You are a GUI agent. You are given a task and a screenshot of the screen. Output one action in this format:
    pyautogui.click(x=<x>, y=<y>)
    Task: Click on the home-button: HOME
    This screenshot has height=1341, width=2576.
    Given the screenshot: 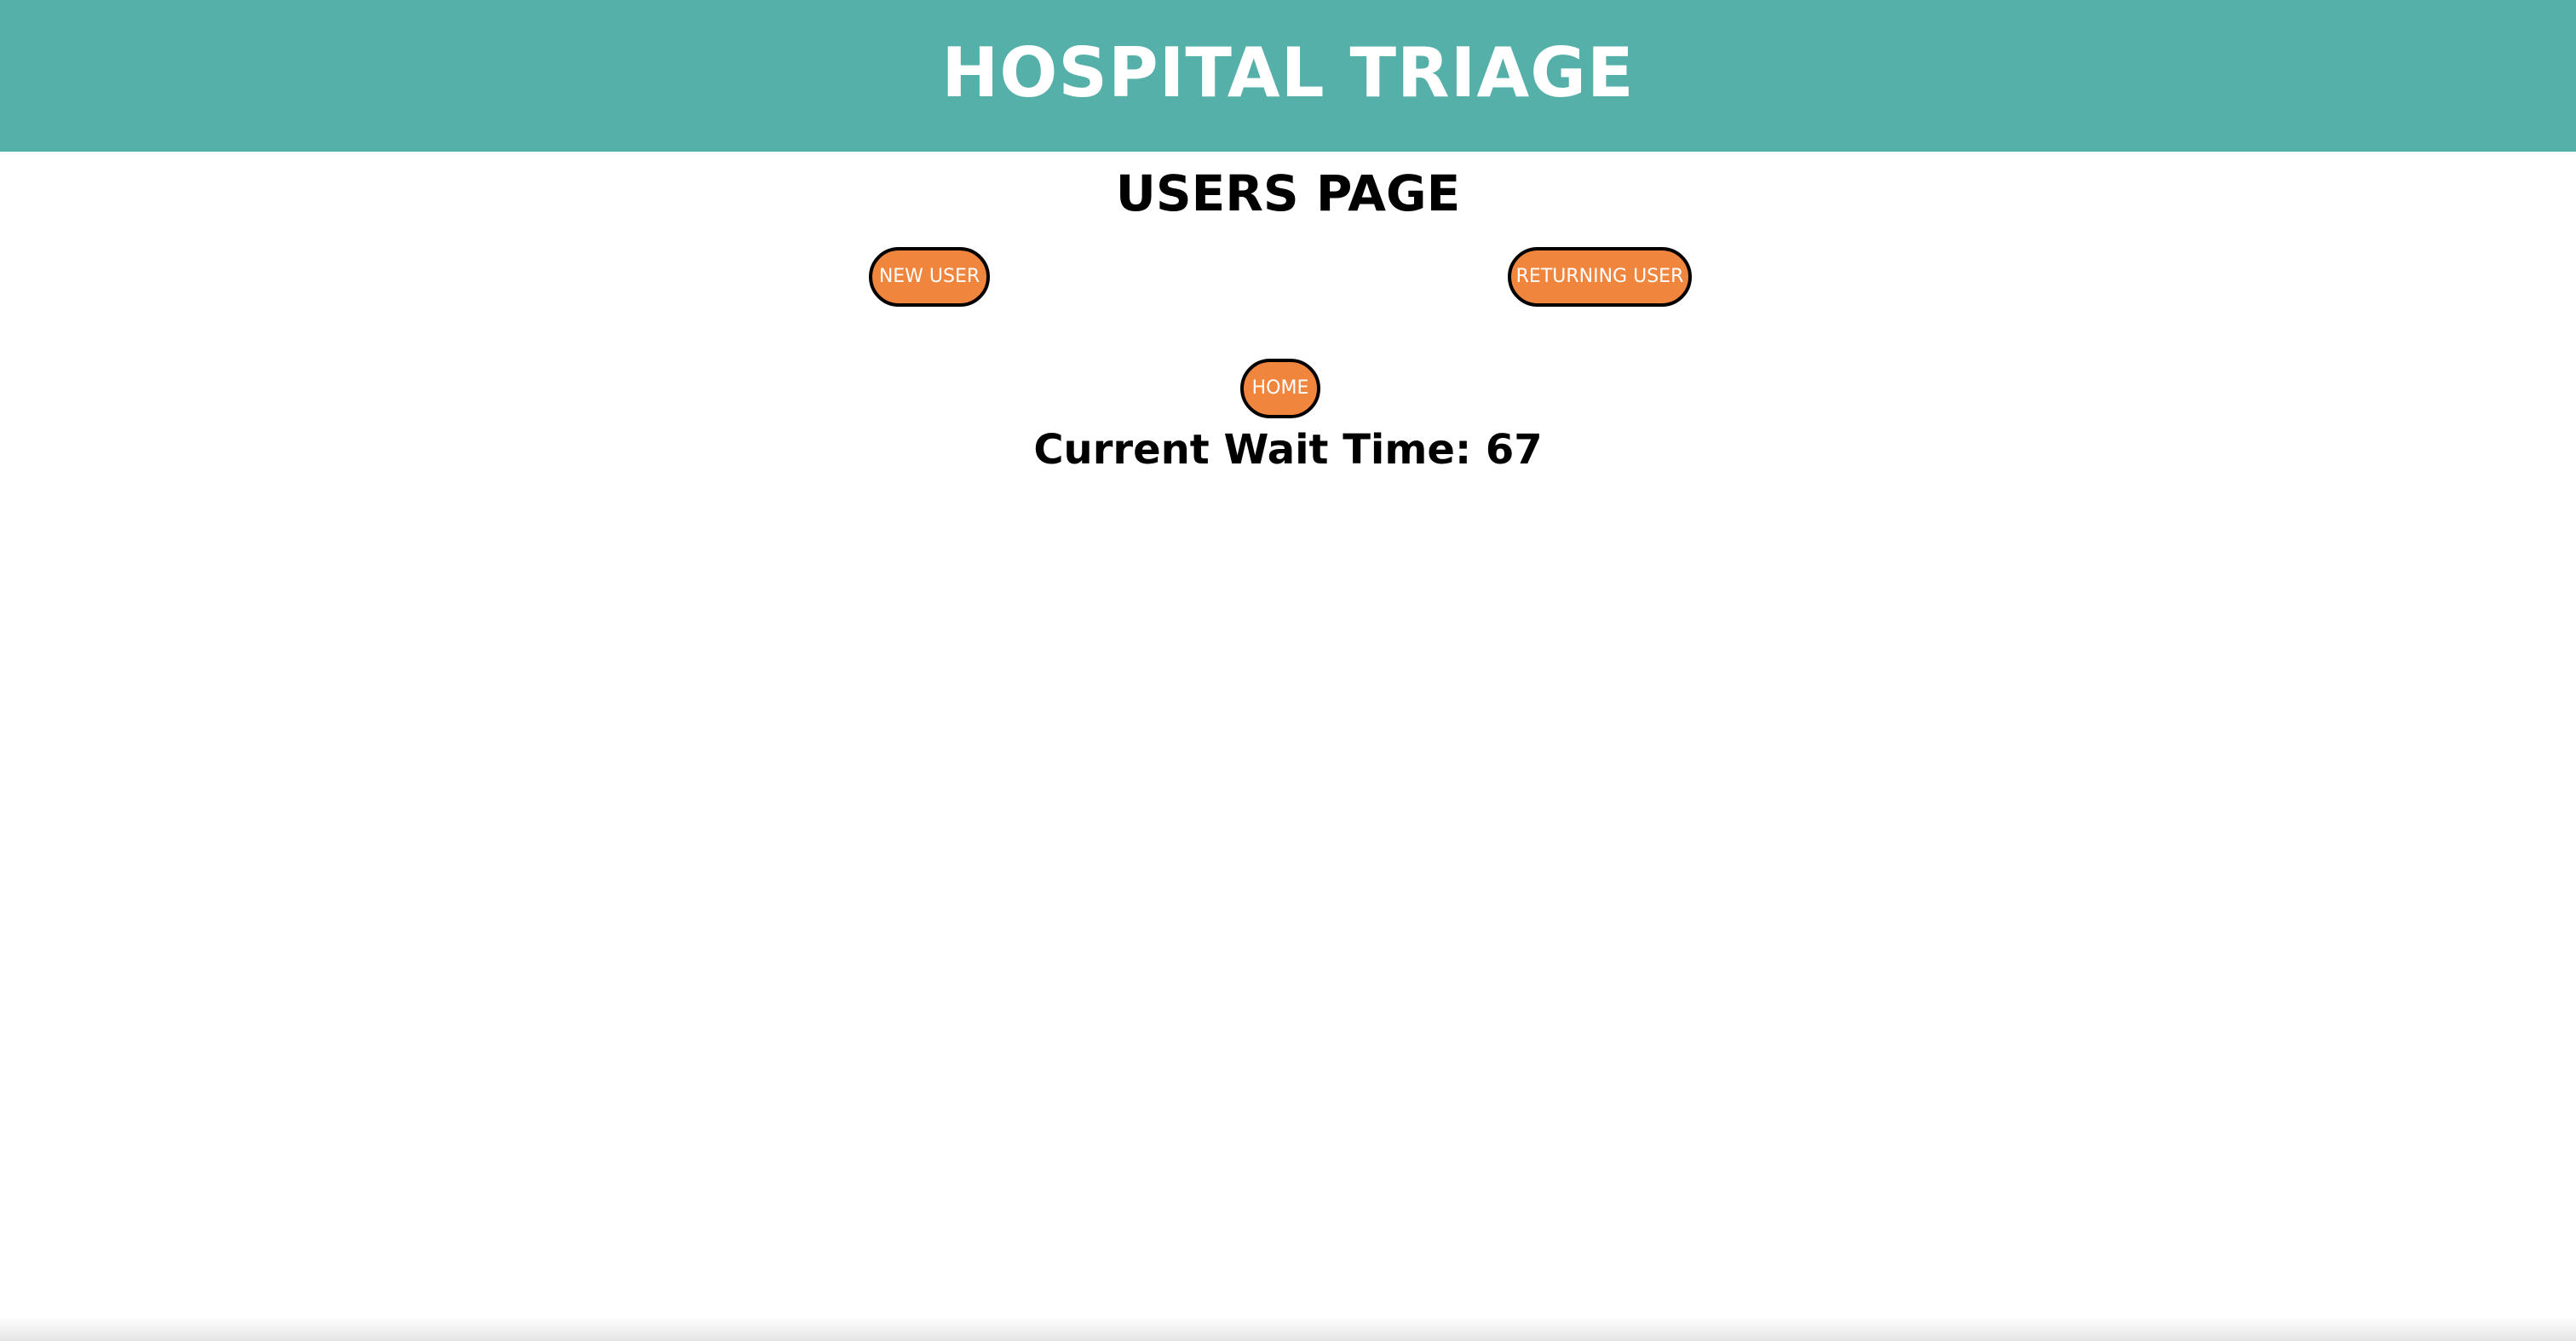 What is the action you would take?
    pyautogui.click(x=1280, y=389)
    